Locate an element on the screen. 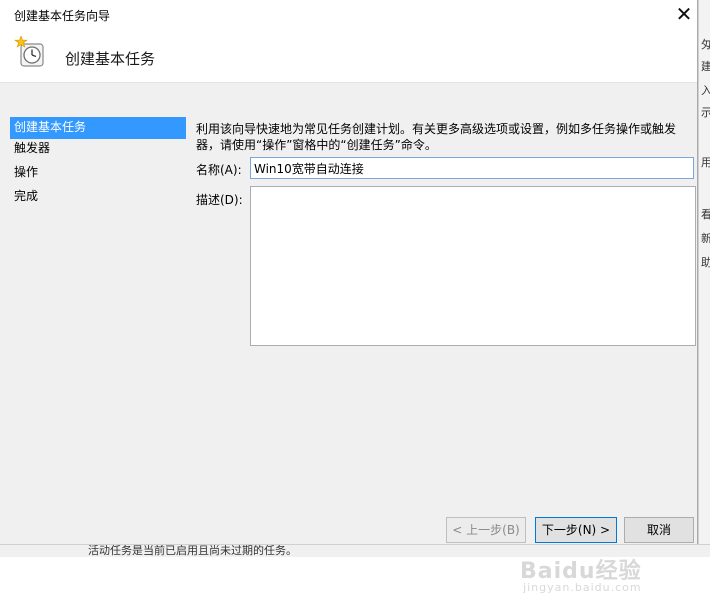  bg-fragment: 入 is located at coordinates (705, 90).